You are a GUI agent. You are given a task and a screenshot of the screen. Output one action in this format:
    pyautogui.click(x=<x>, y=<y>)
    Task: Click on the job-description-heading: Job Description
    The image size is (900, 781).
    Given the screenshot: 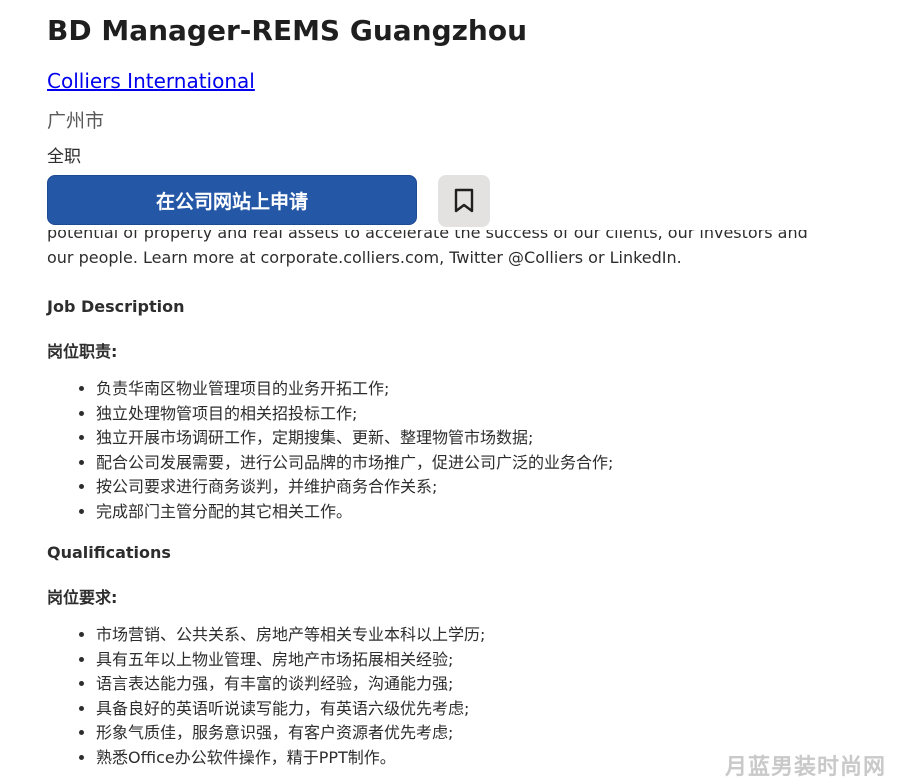 What is the action you would take?
    pyautogui.click(x=116, y=306)
    